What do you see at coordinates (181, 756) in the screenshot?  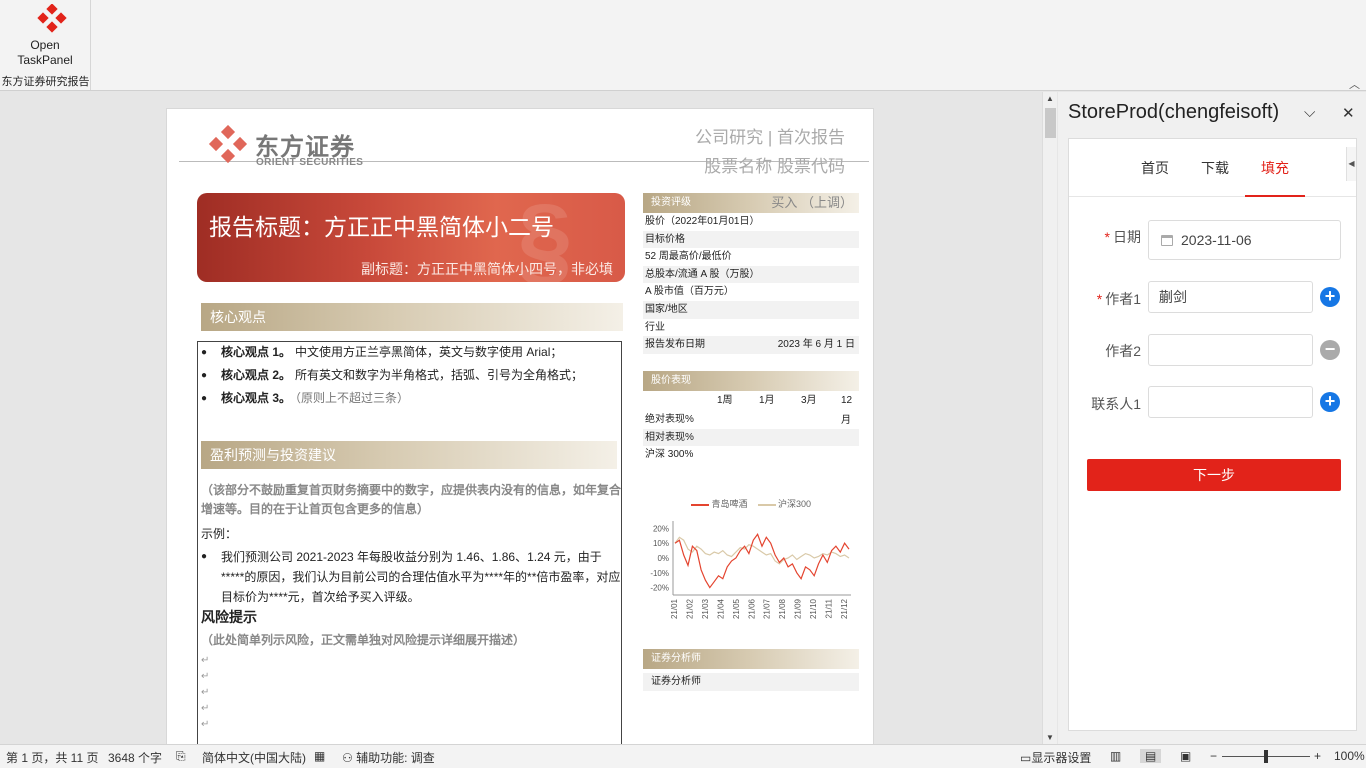 I see `proofing-icon: ⎘` at bounding box center [181, 756].